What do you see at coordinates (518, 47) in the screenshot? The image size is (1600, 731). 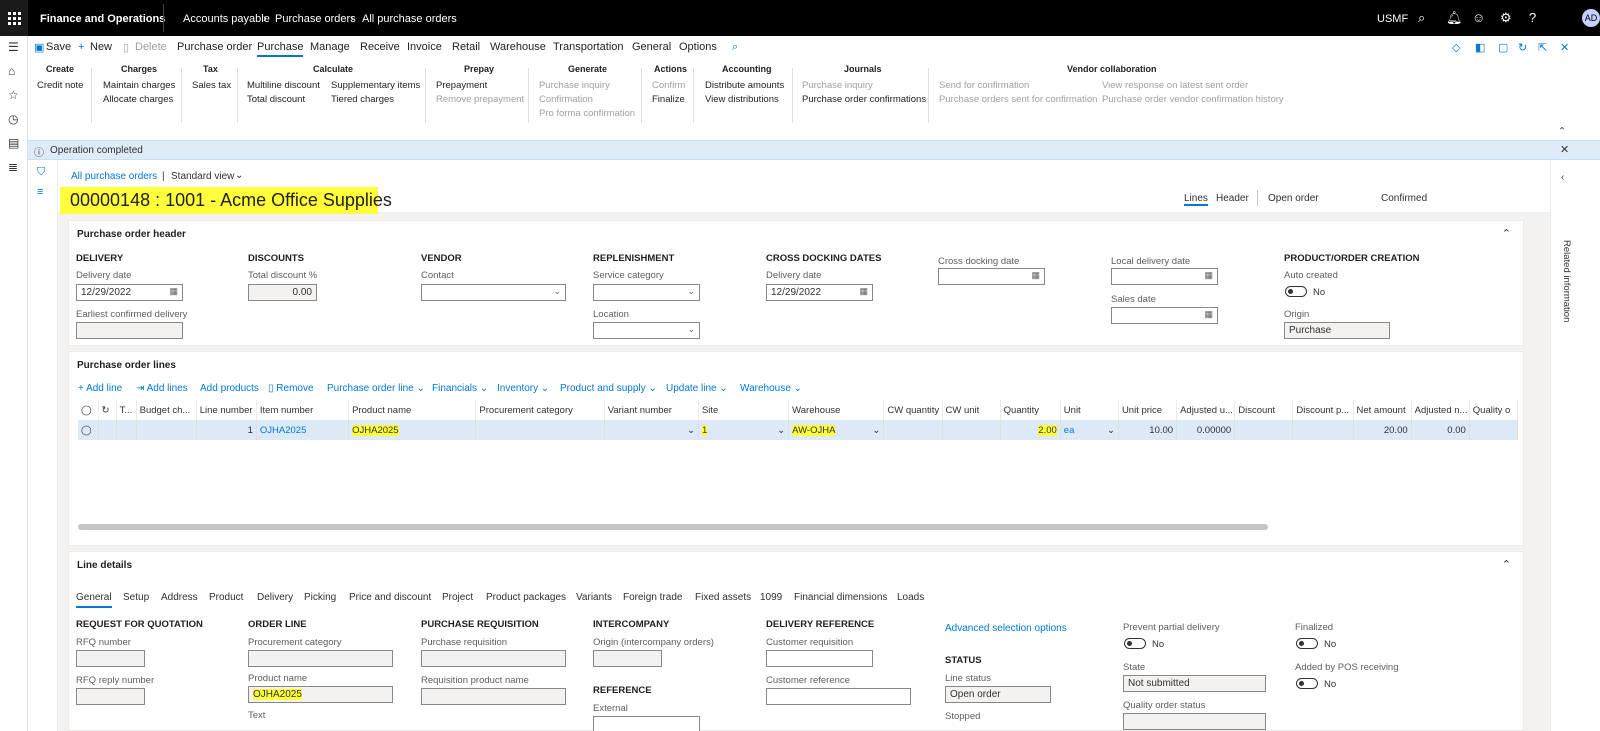 I see `tab-warehouse: Warehouse` at bounding box center [518, 47].